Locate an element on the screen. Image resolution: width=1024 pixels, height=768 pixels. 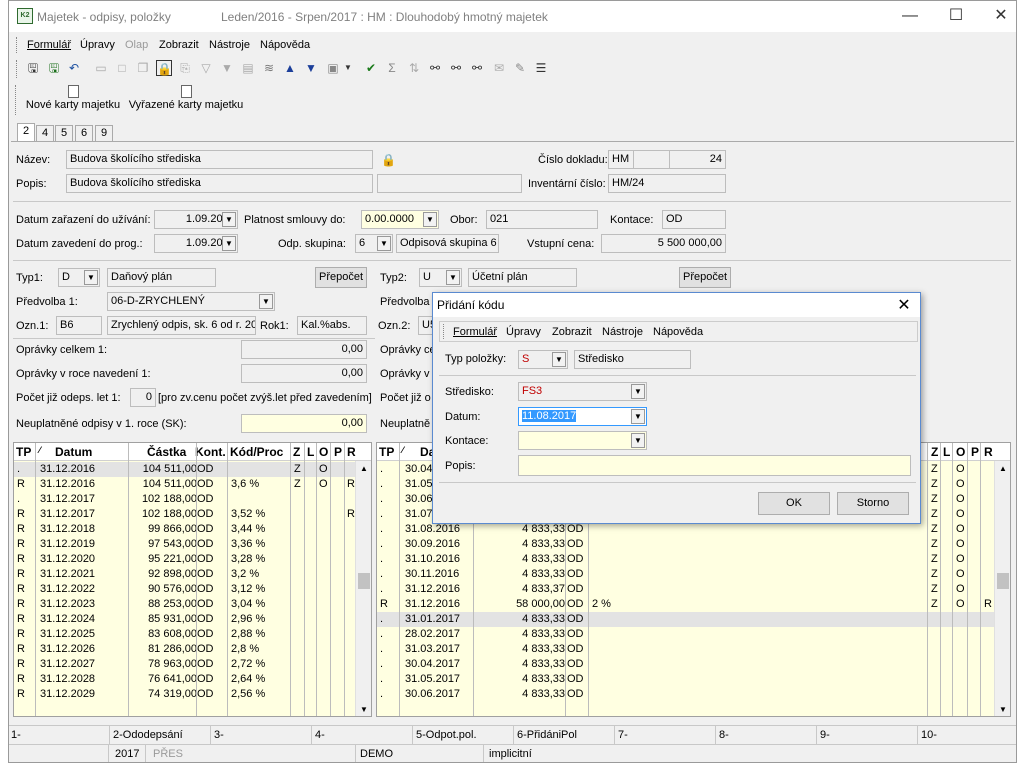
col-kod: Kód/Proc is located at coordinates (256, 452).